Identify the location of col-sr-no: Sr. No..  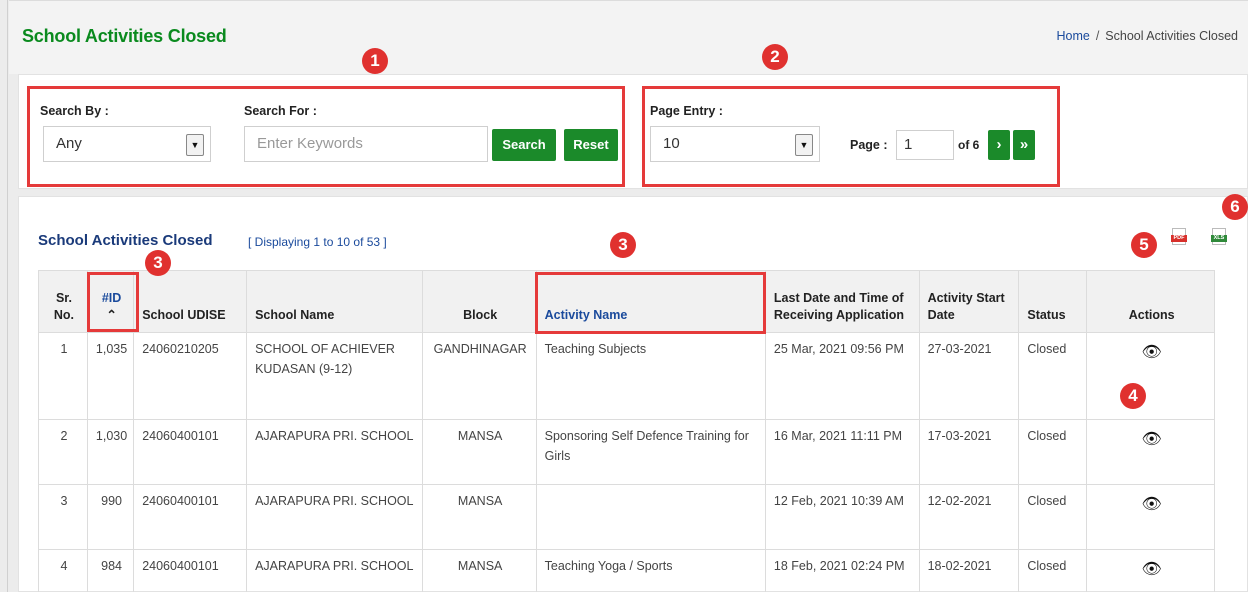
(63, 301).